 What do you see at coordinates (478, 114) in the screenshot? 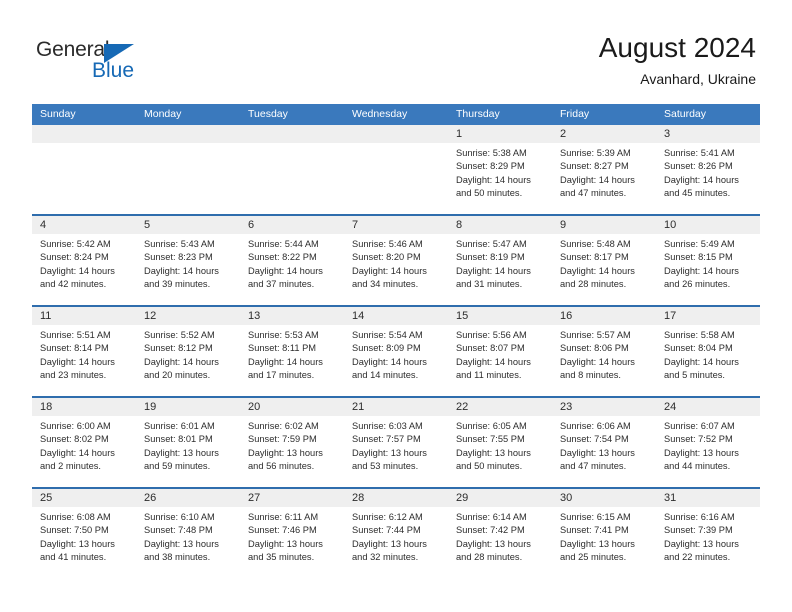
I see `weekday-header-thursday: Thursday` at bounding box center [478, 114].